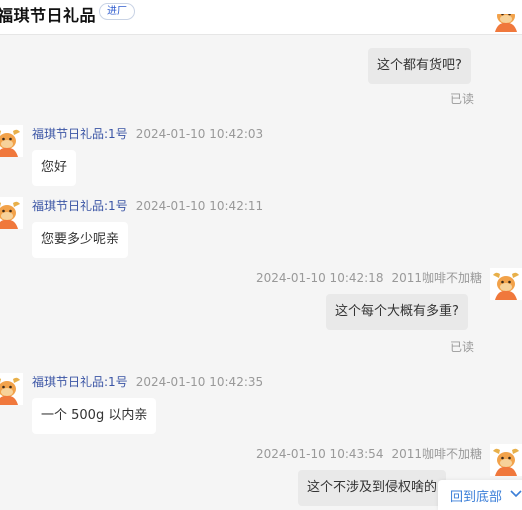 The image size is (522, 510). What do you see at coordinates (397, 312) in the screenshot?
I see `message-bubble: 这个每个大概有多重?` at bounding box center [397, 312].